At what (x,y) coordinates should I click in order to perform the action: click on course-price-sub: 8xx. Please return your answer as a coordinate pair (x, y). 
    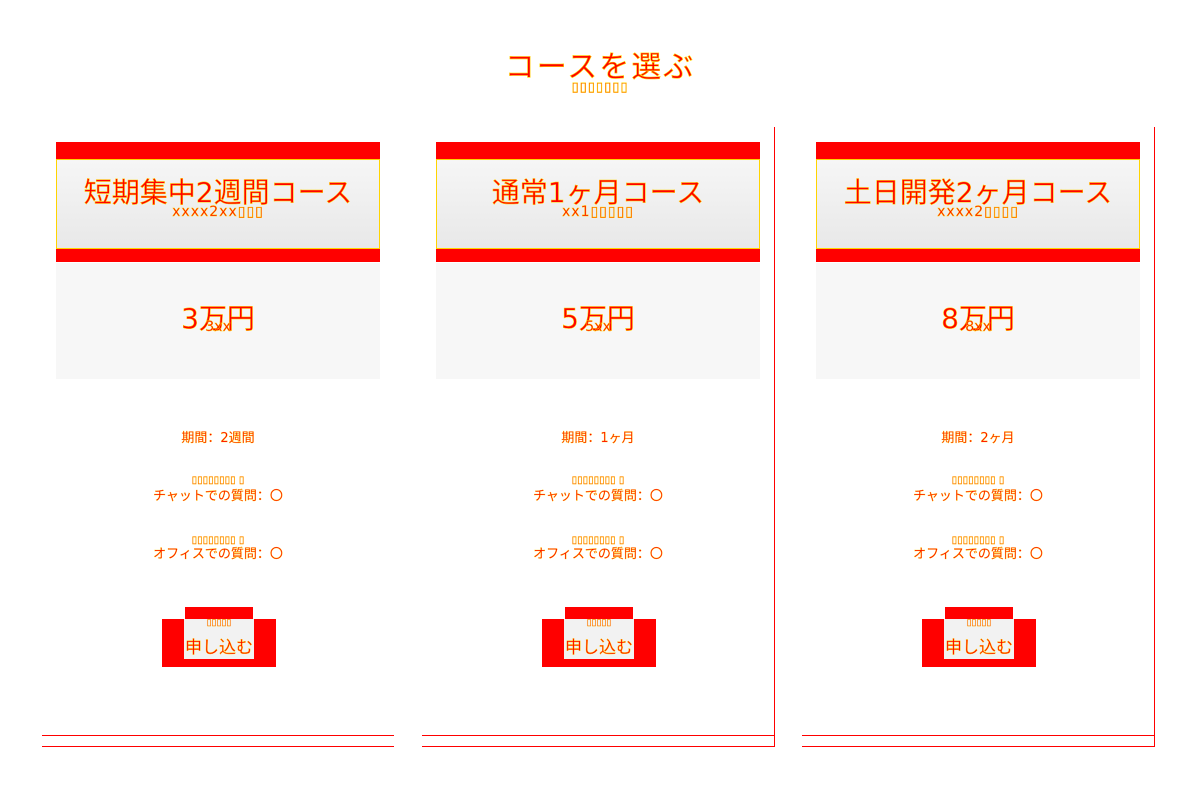
    Looking at the image, I should click on (978, 327).